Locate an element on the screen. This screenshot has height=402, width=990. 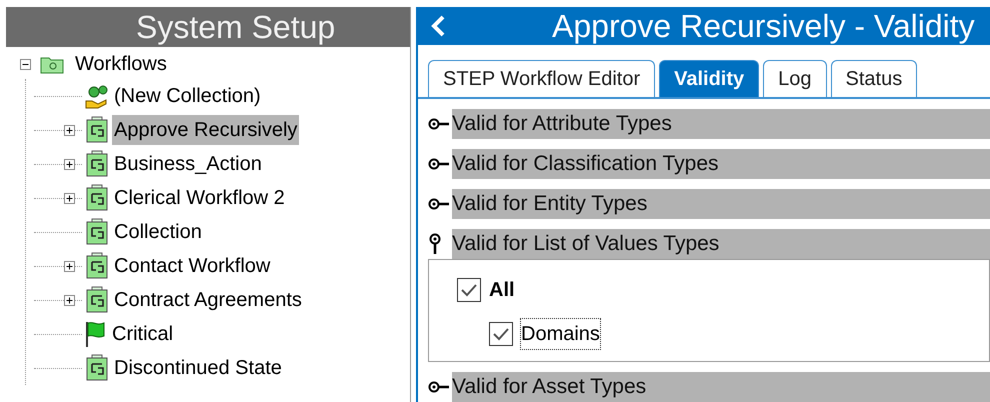
tab: Validity is located at coordinates (709, 78).